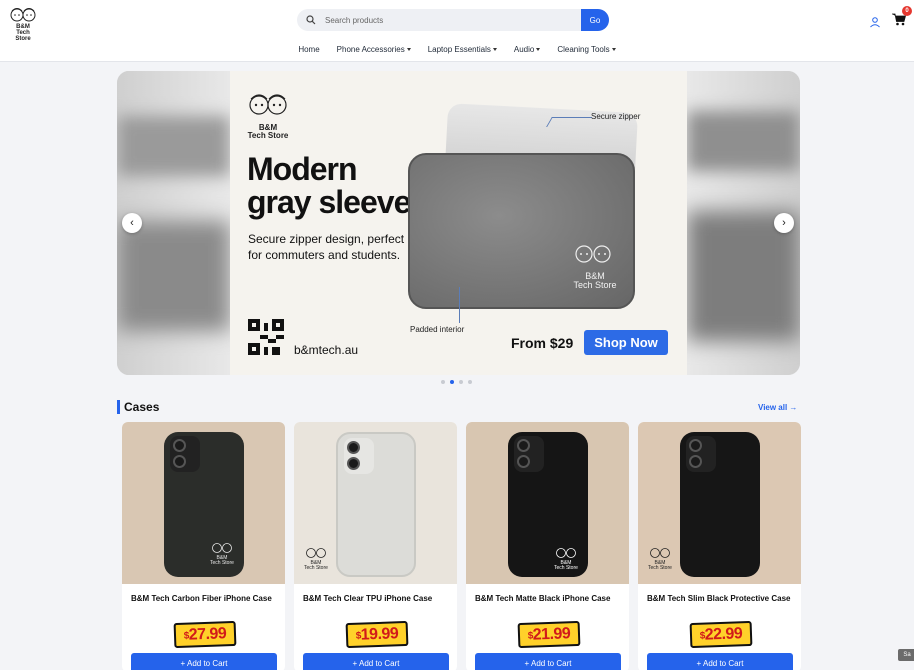 This screenshot has height=670, width=914. I want to click on nav-audio: Audio, so click(527, 49).